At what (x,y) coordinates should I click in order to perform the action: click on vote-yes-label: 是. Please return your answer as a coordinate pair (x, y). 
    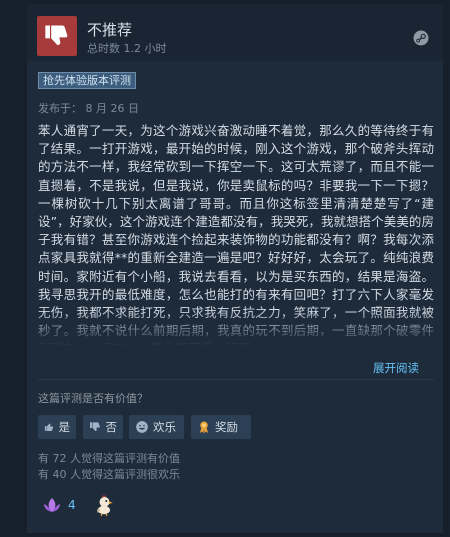
    Looking at the image, I should click on (64, 427).